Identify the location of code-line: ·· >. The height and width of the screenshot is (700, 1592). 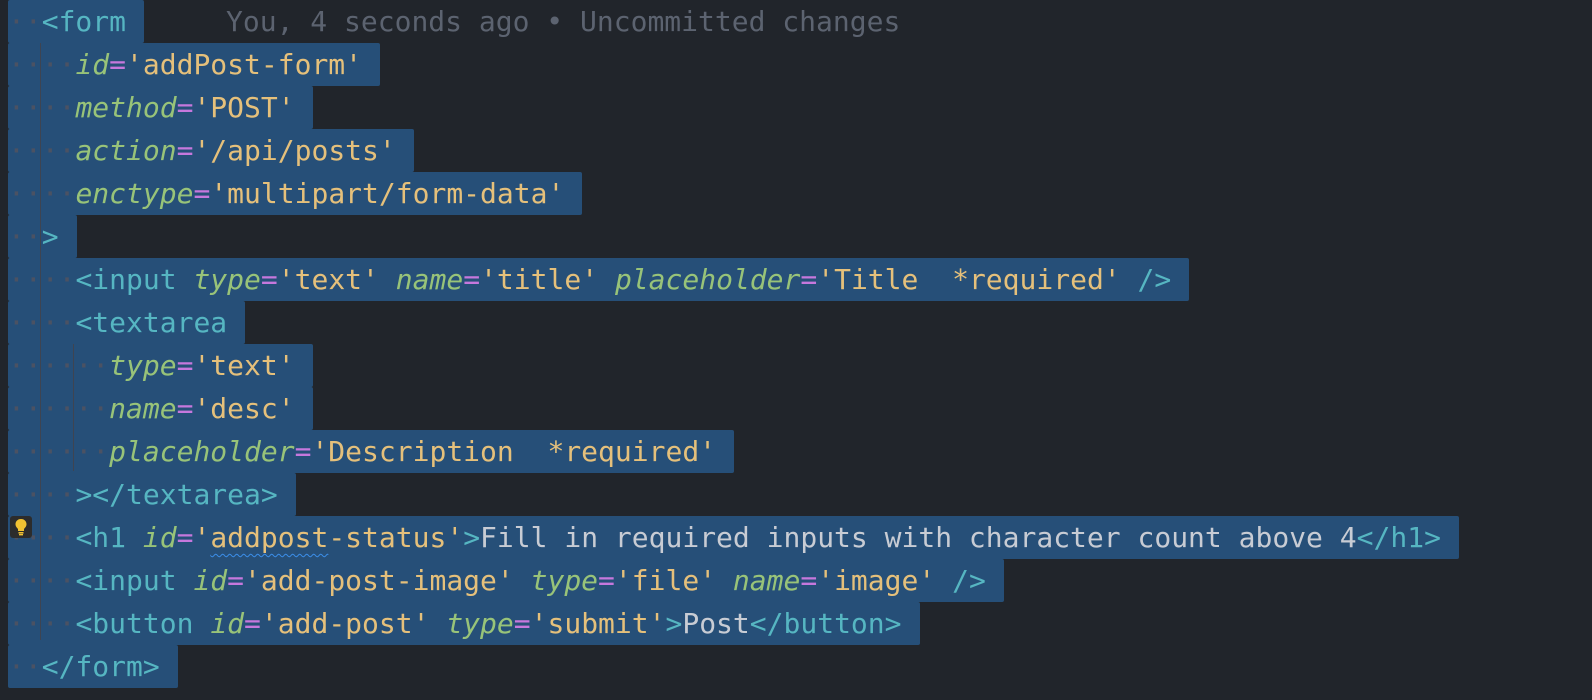
(38, 236).